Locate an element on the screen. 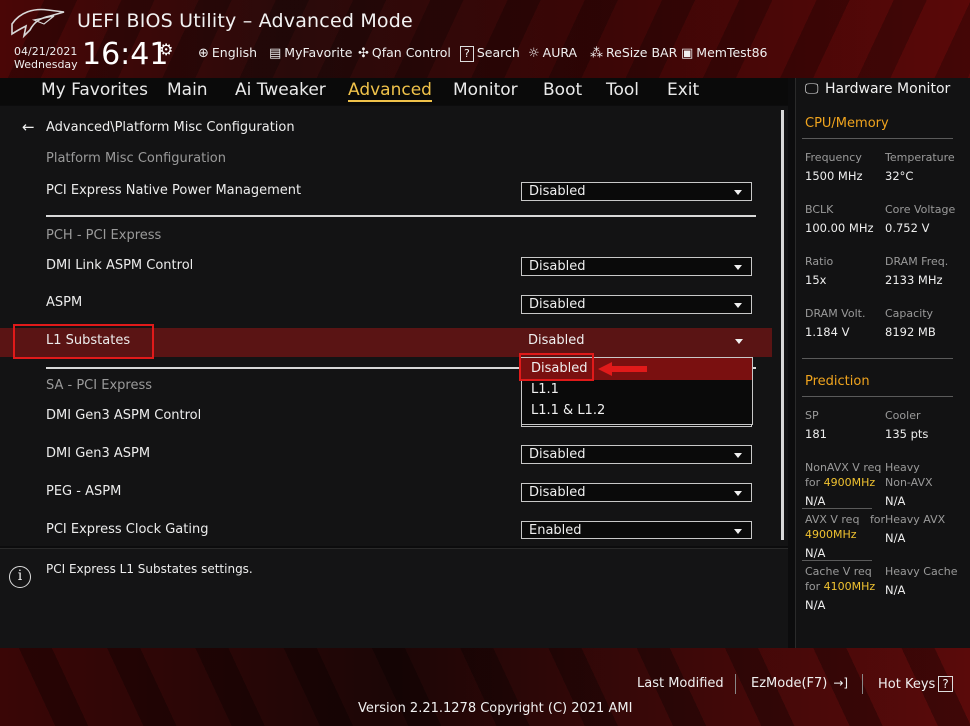 The width and height of the screenshot is (970, 726). memtest-button: ▣ MemTest86 is located at coordinates (724, 53).